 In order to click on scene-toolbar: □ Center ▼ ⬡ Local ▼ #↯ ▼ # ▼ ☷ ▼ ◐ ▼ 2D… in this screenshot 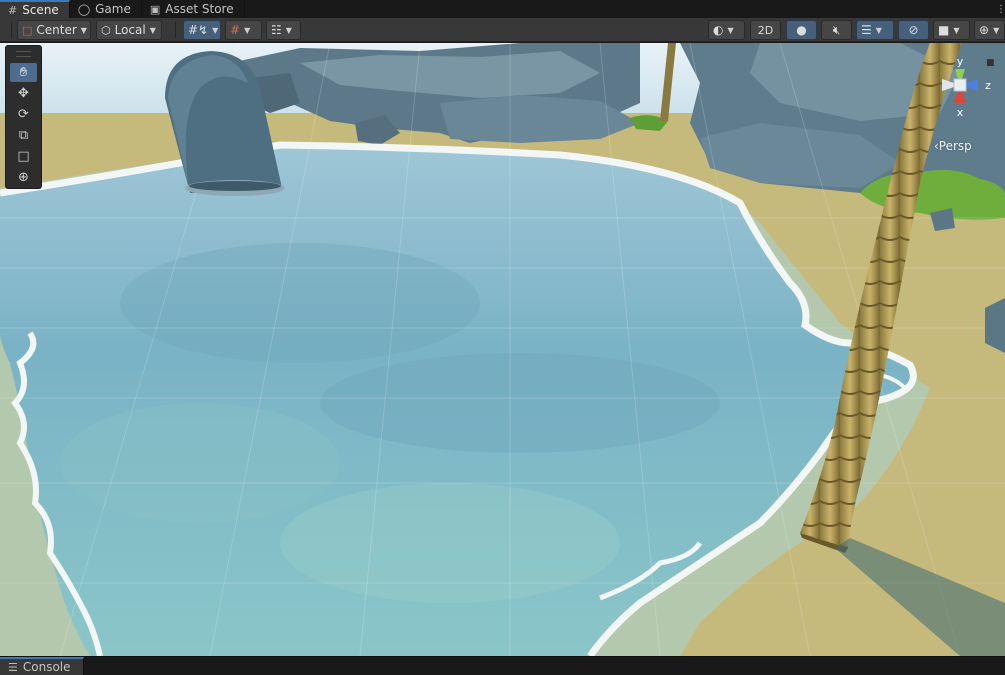, I will do `click(502, 30)`.